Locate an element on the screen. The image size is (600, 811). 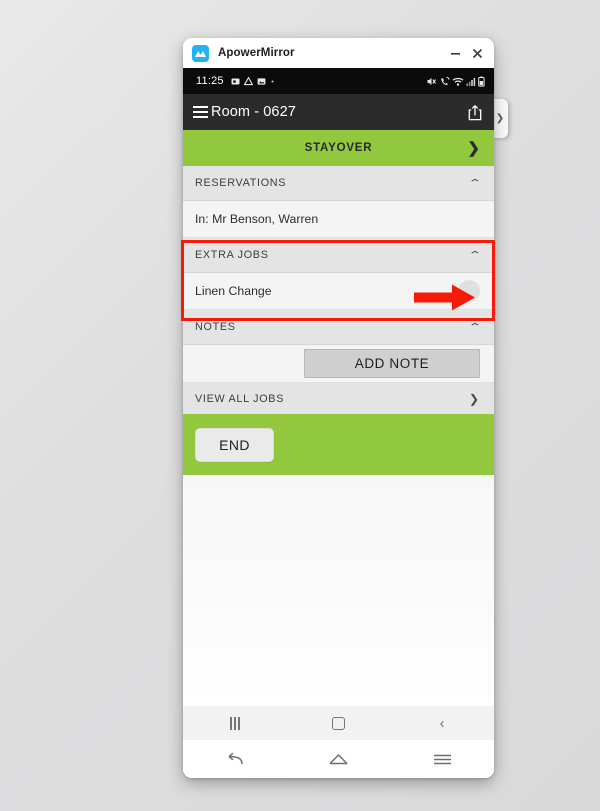
section-title: EXTRA JOBS is located at coordinates (232, 255).